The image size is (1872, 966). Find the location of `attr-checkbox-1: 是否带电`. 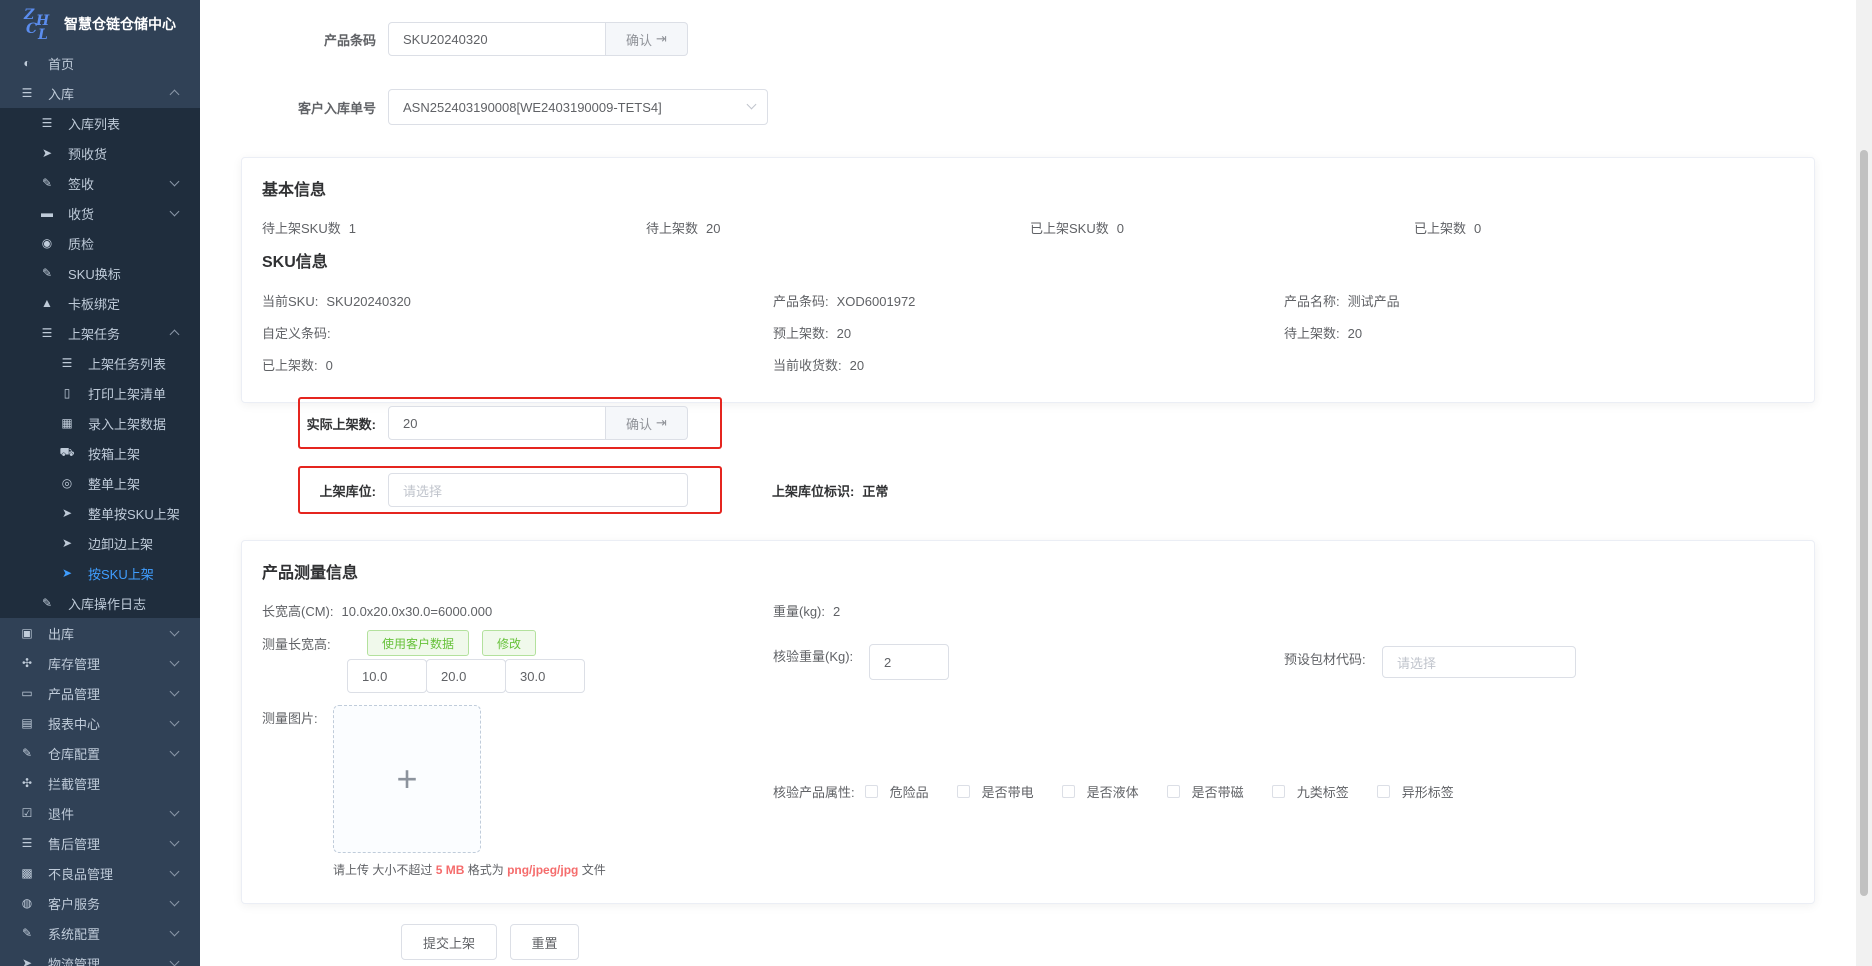

attr-checkbox-1: 是否带电 is located at coordinates (995, 791).